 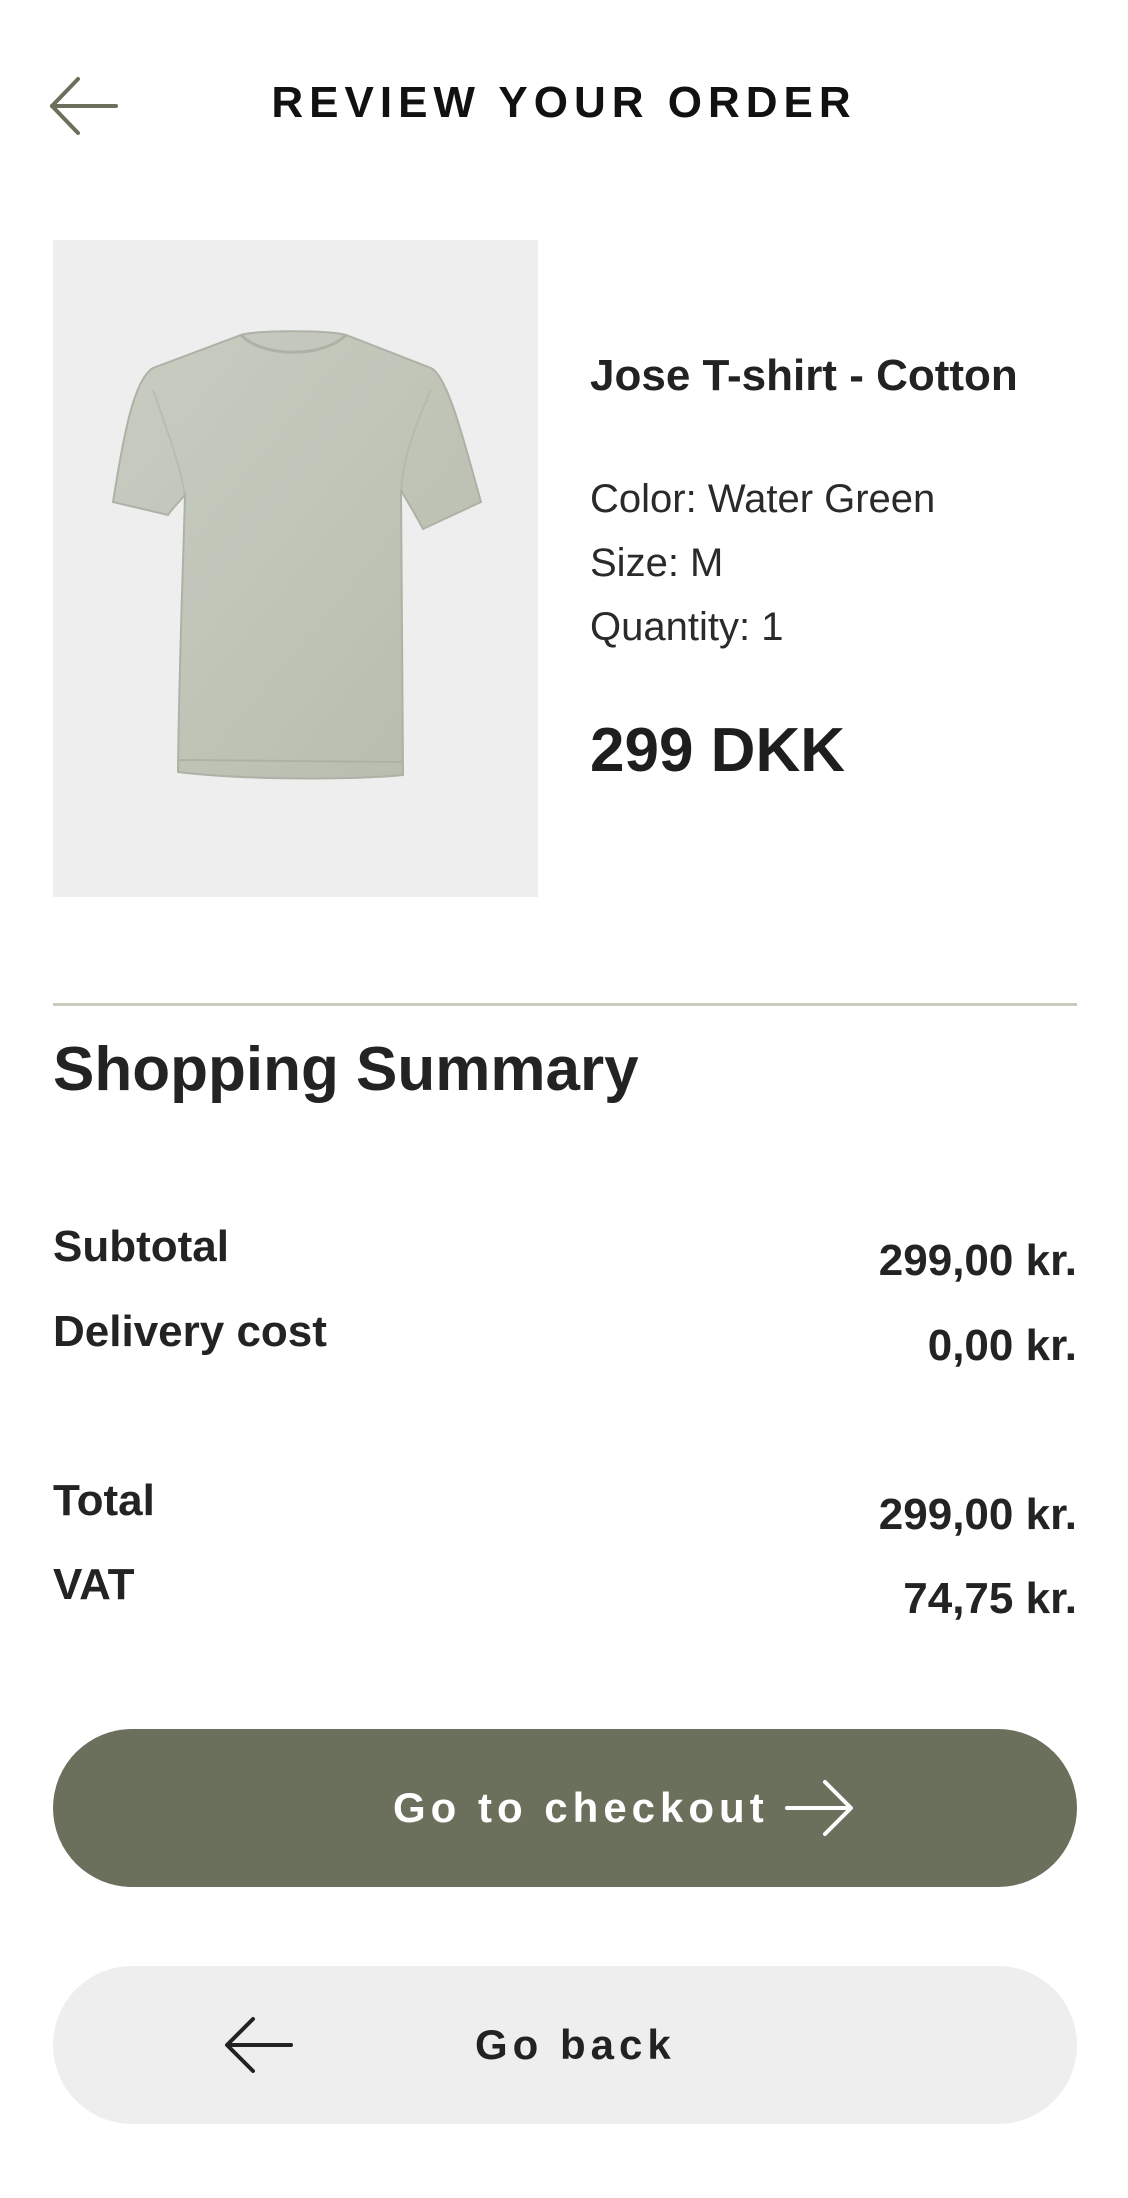 What do you see at coordinates (977, 1514) in the screenshot?
I see `total-value: 299,00 kr.` at bounding box center [977, 1514].